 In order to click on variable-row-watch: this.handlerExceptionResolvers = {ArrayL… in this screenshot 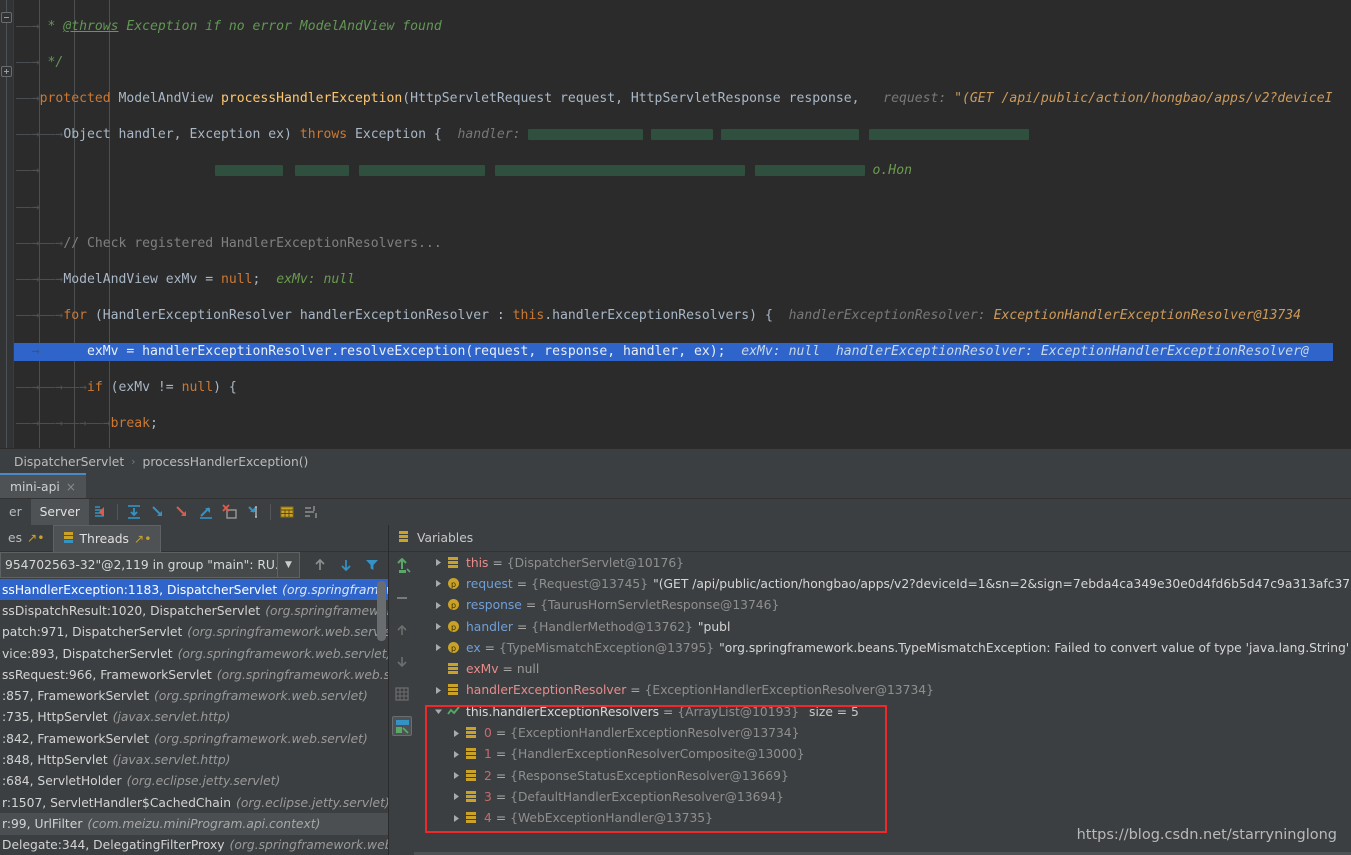, I will do `click(883, 711)`.